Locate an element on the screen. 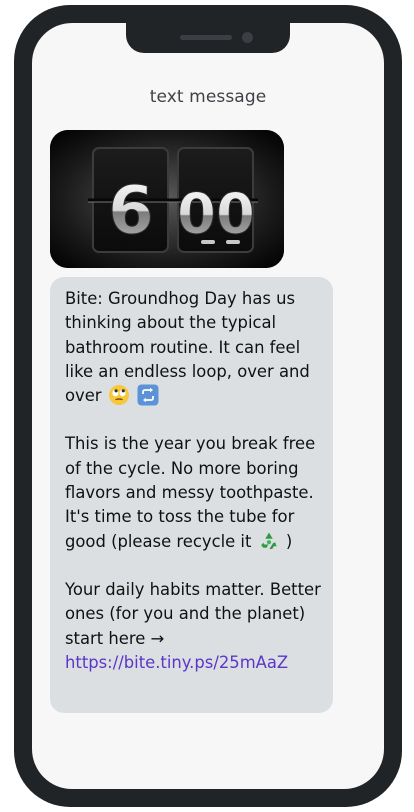 The image size is (414, 812). recycle-icon is located at coordinates (268, 540).